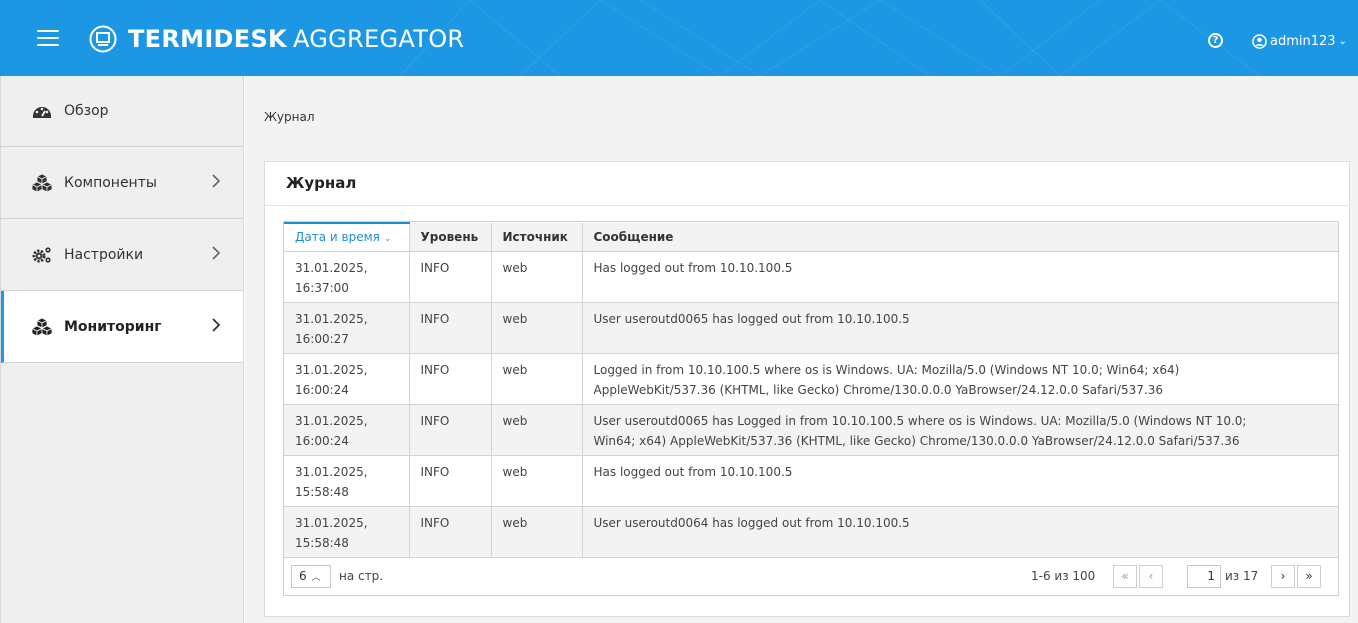  I want to click on brand-name: TERMIDESK AGGREGATOR, so click(296, 39).